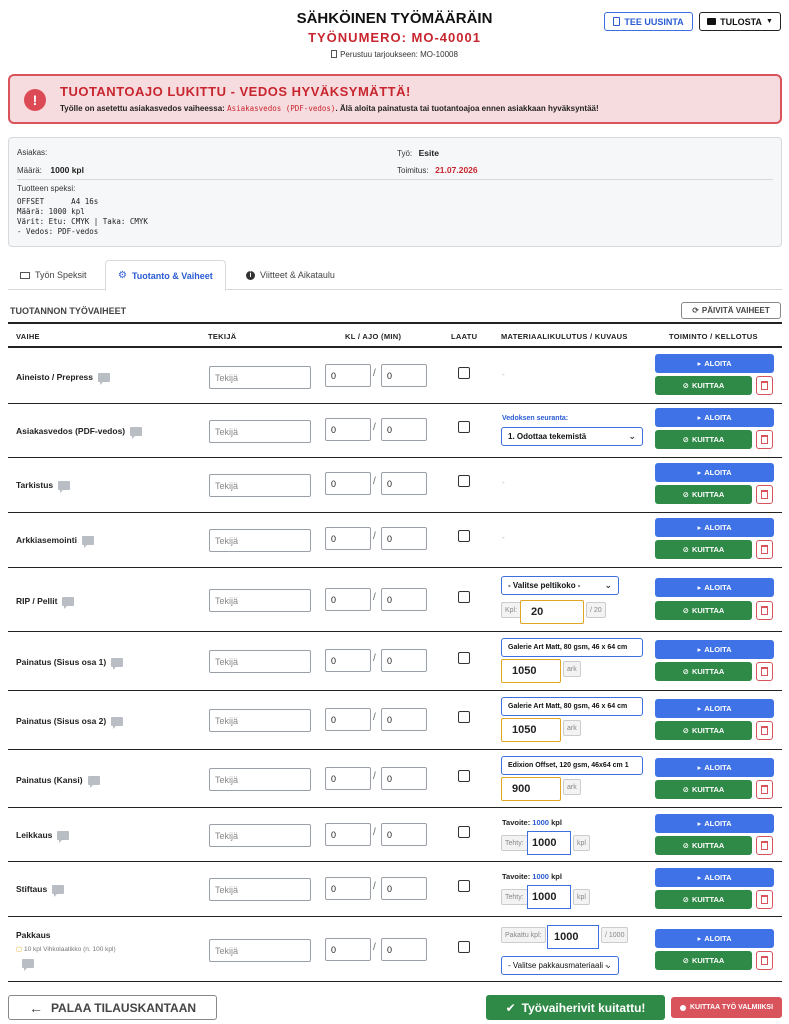  What do you see at coordinates (575, 1007) in the screenshot?
I see `stages-acknowledged-button: ✔ Työvaiherivit kuitattu!` at bounding box center [575, 1007].